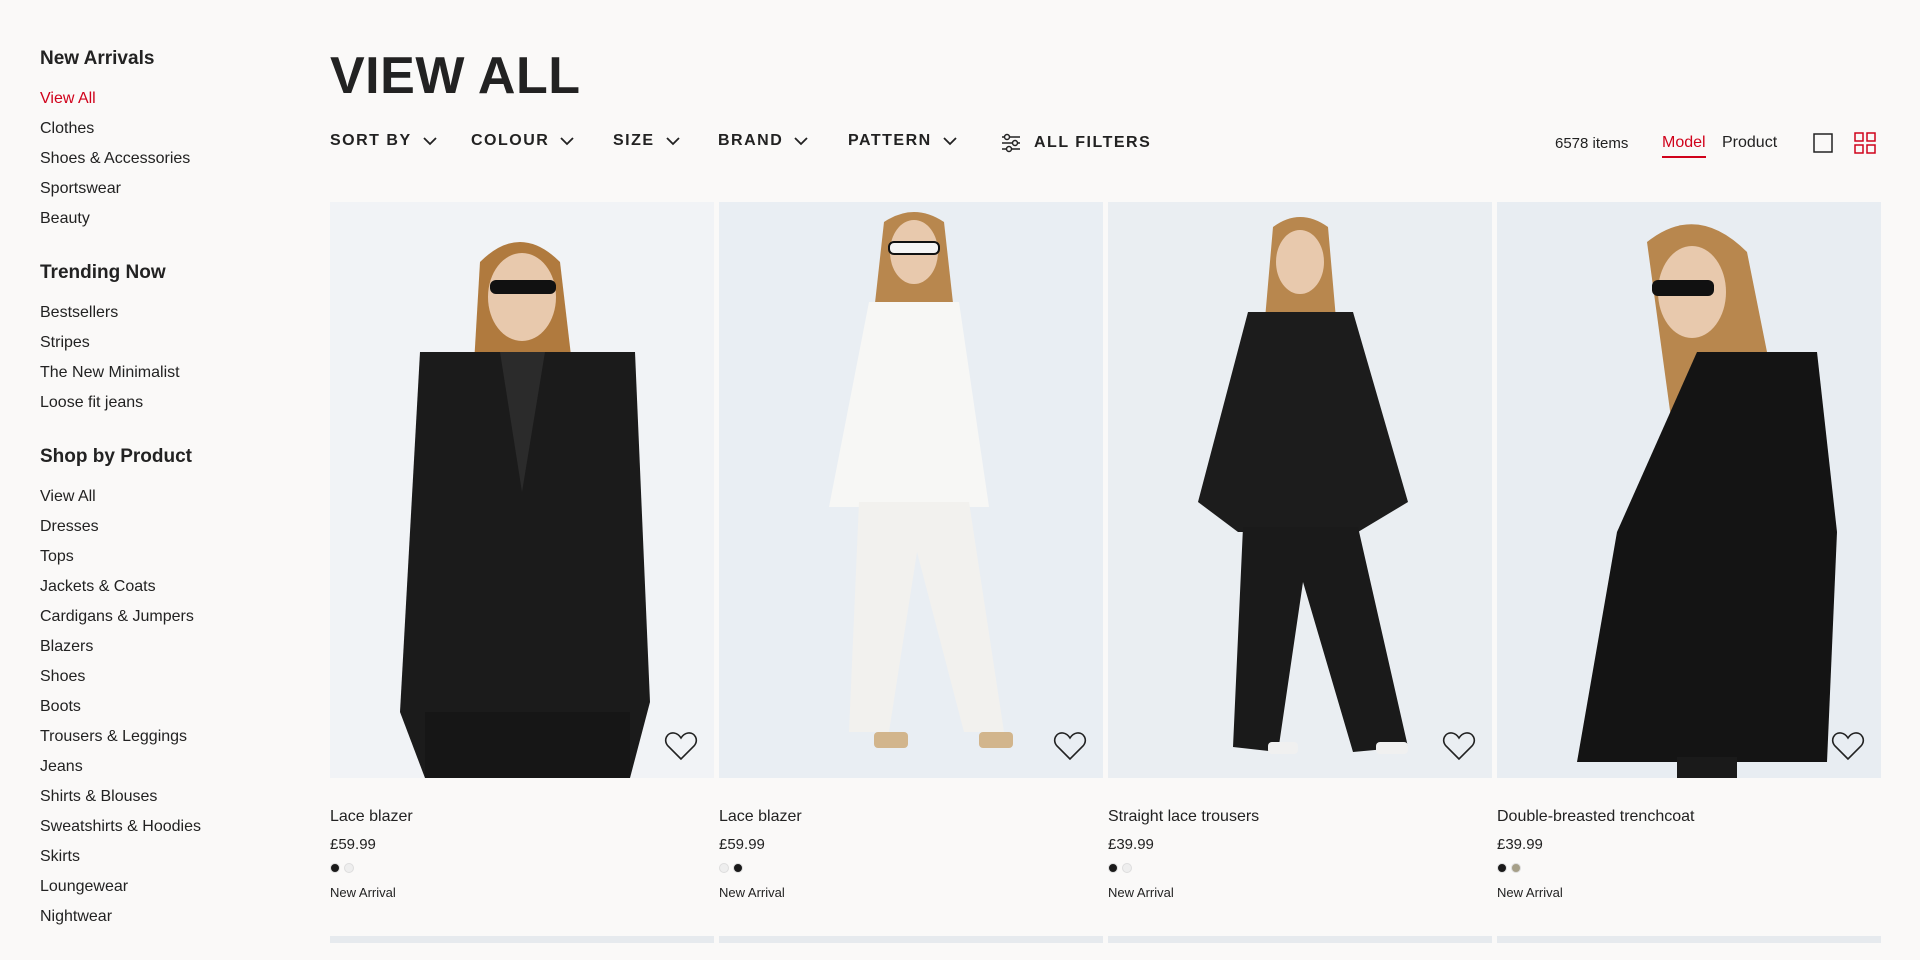 The width and height of the screenshot is (1920, 960). What do you see at coordinates (155, 343) in the screenshot?
I see `sidebar-item-stripes: Stripes` at bounding box center [155, 343].